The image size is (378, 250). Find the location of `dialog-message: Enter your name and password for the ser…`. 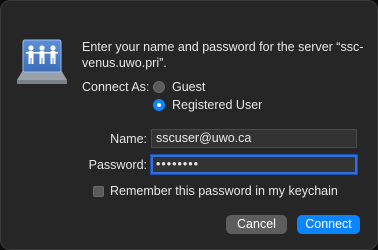

dialog-message: Enter your name and password for the ser… is located at coordinates (223, 55).